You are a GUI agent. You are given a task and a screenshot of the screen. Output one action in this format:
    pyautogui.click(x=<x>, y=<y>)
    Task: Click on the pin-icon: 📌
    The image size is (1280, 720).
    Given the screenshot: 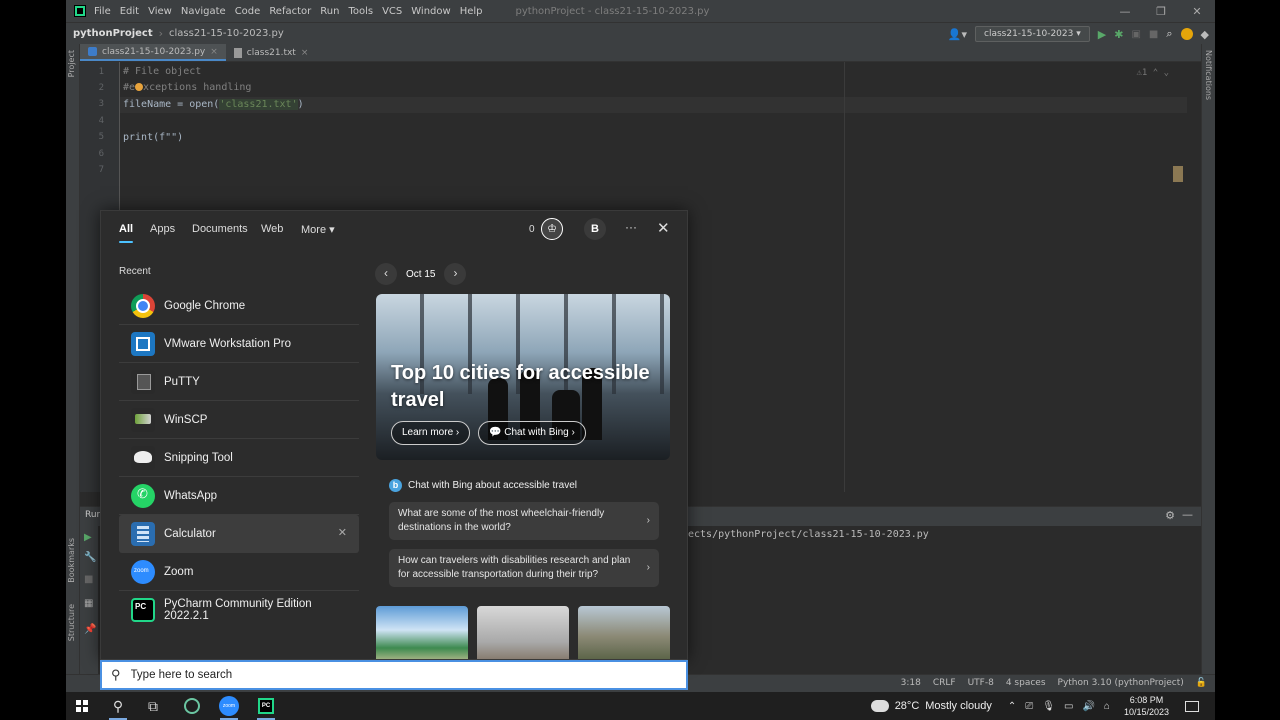 What is the action you would take?
    pyautogui.click(x=90, y=629)
    